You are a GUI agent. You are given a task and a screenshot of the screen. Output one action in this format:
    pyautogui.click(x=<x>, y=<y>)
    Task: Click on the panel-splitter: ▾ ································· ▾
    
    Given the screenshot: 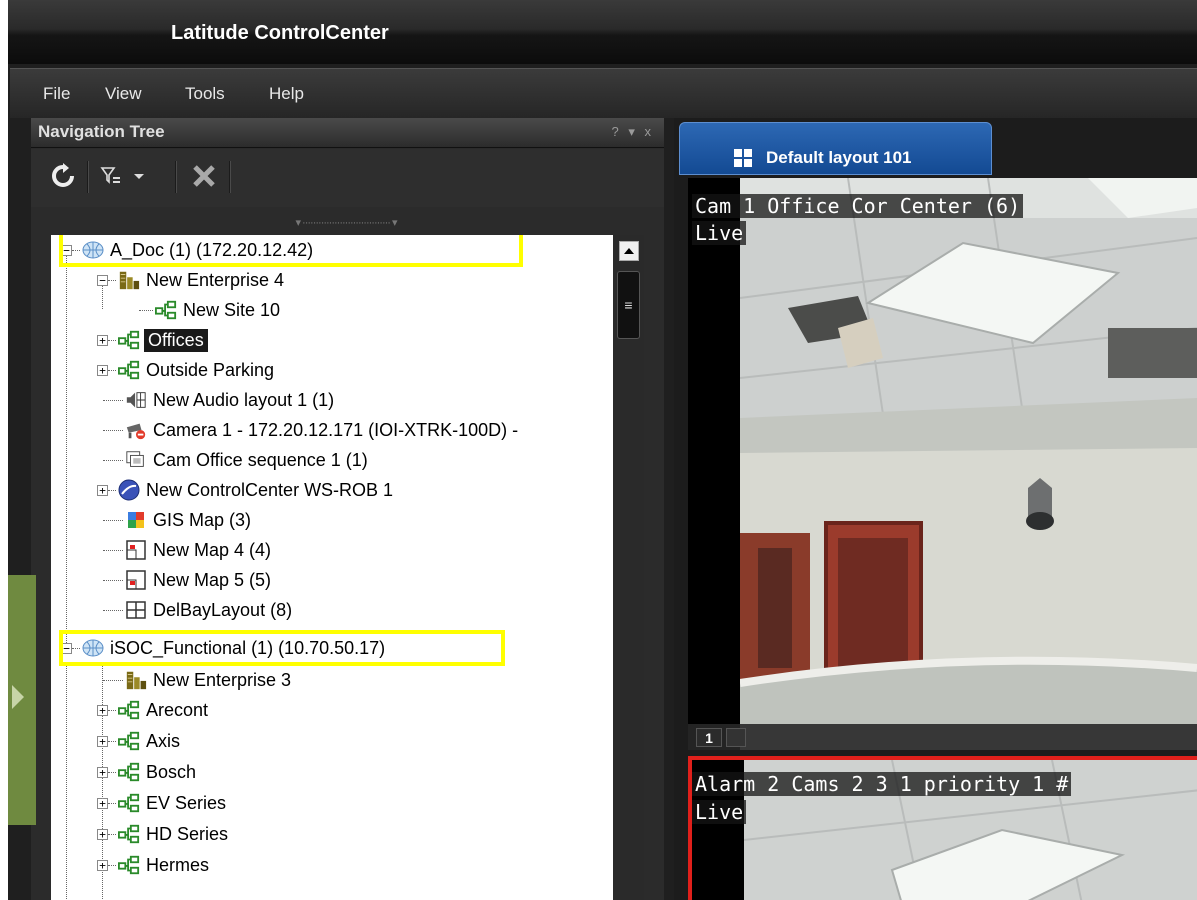 What is the action you would take?
    pyautogui.click(x=346, y=222)
    